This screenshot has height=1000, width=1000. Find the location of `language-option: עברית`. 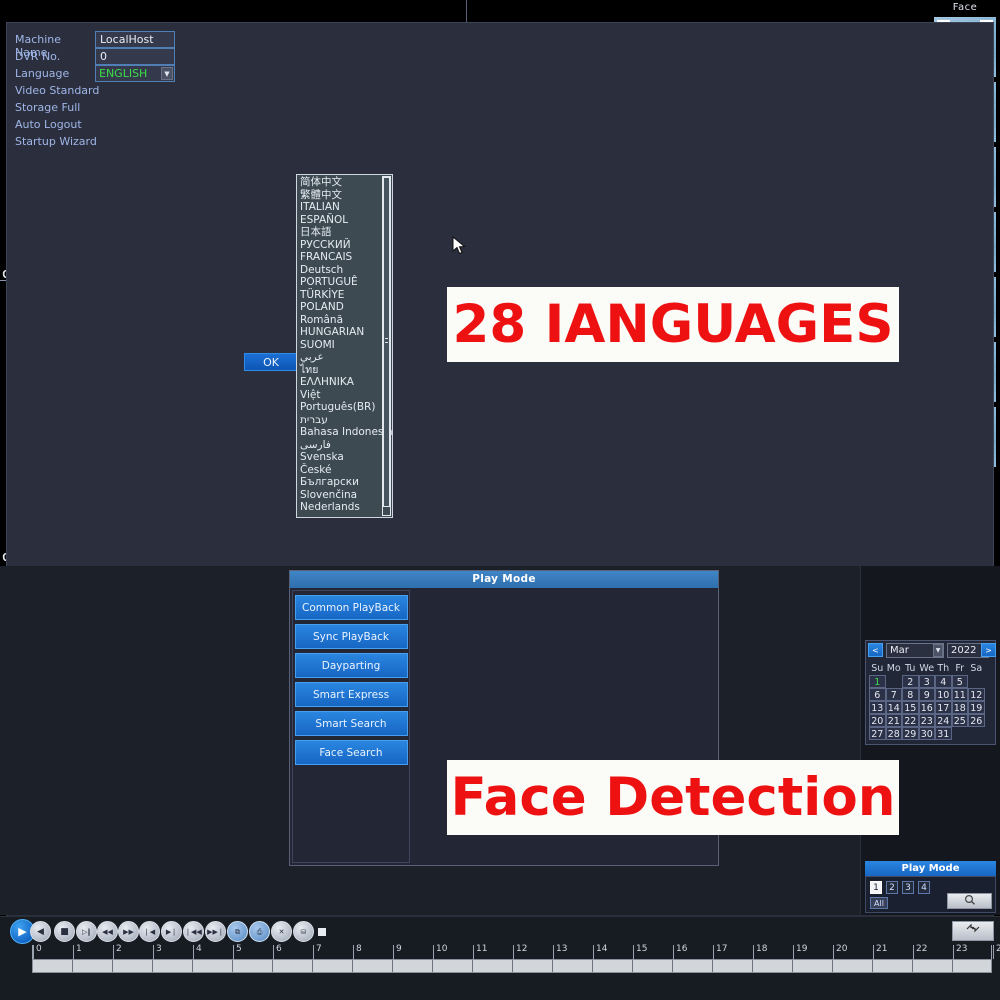

language-option: עברית is located at coordinates (338, 420).